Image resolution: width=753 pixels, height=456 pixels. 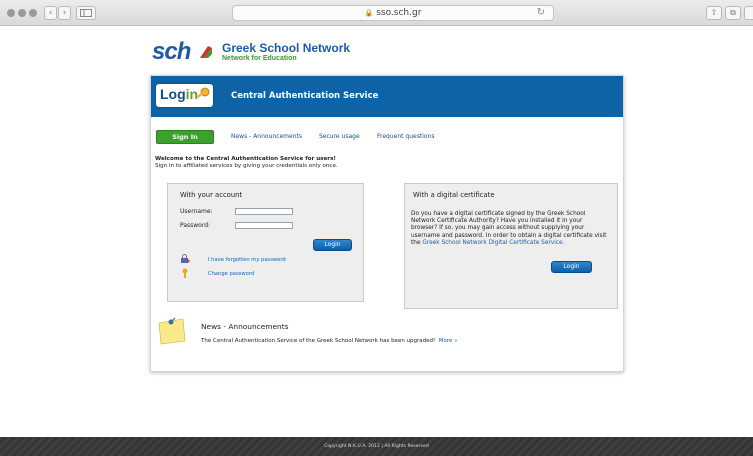 I want to click on header-banner: Login Central Authentication Service, so click(x=387, y=96).